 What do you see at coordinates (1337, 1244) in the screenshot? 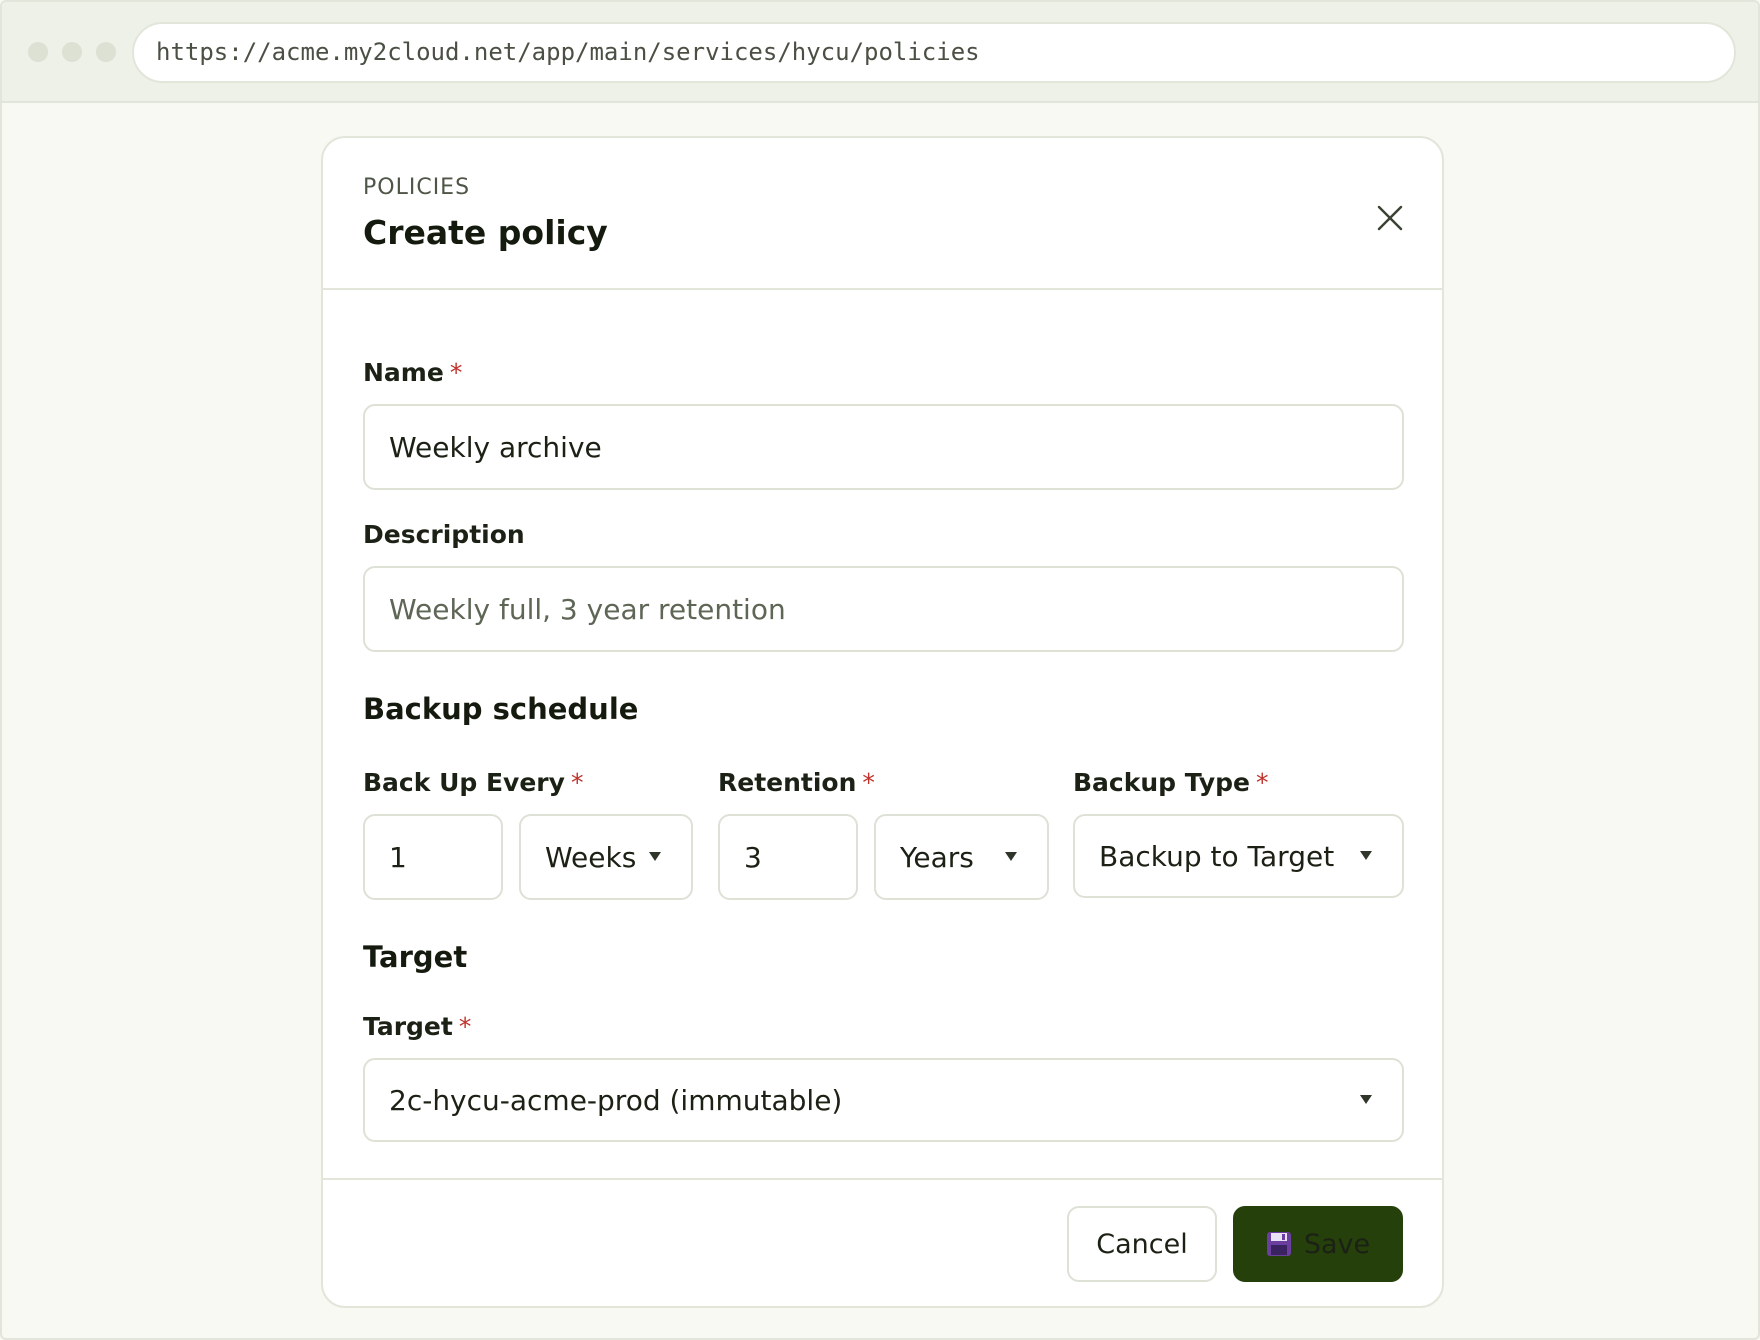
I see `save-button-label: Save` at bounding box center [1337, 1244].